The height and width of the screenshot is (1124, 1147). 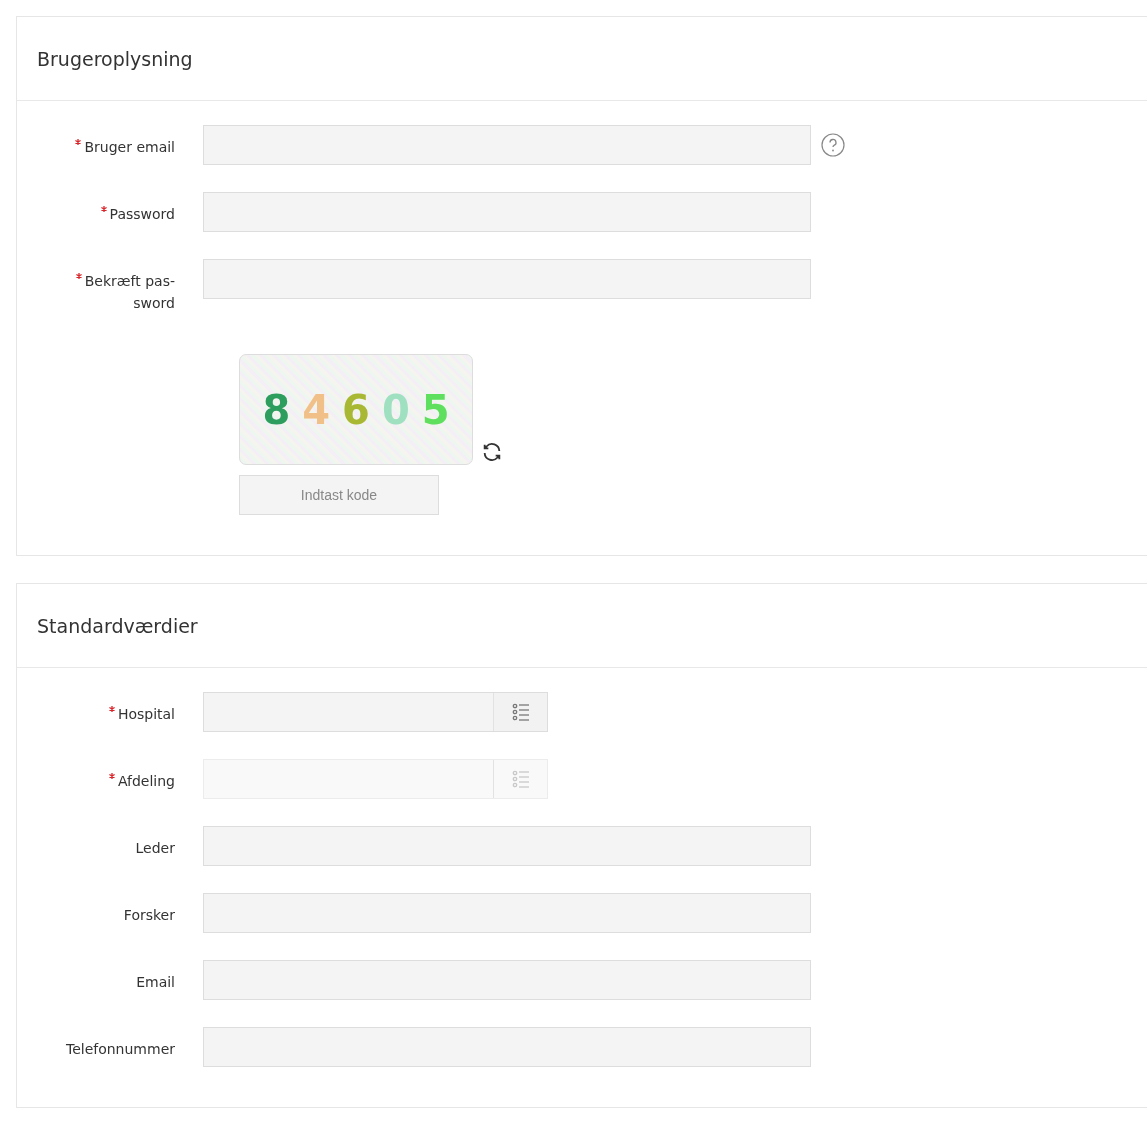 What do you see at coordinates (339, 495) in the screenshot?
I see `code-input-field: Indtast kode` at bounding box center [339, 495].